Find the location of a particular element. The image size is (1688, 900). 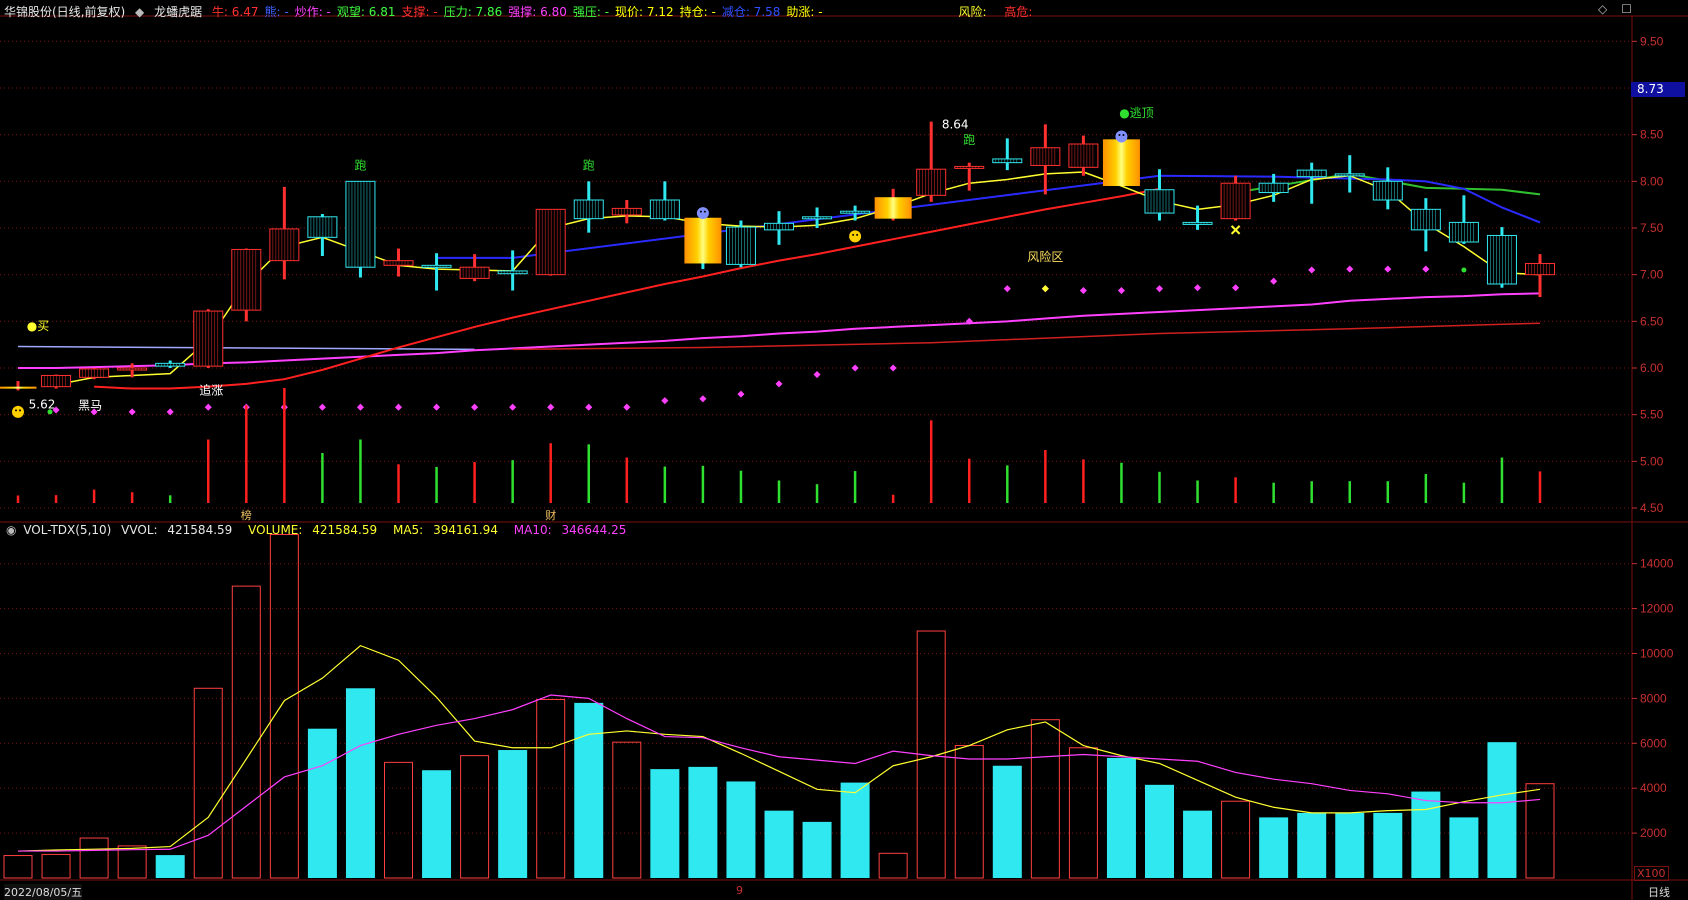

ma5-label: MA5: is located at coordinates (408, 530).